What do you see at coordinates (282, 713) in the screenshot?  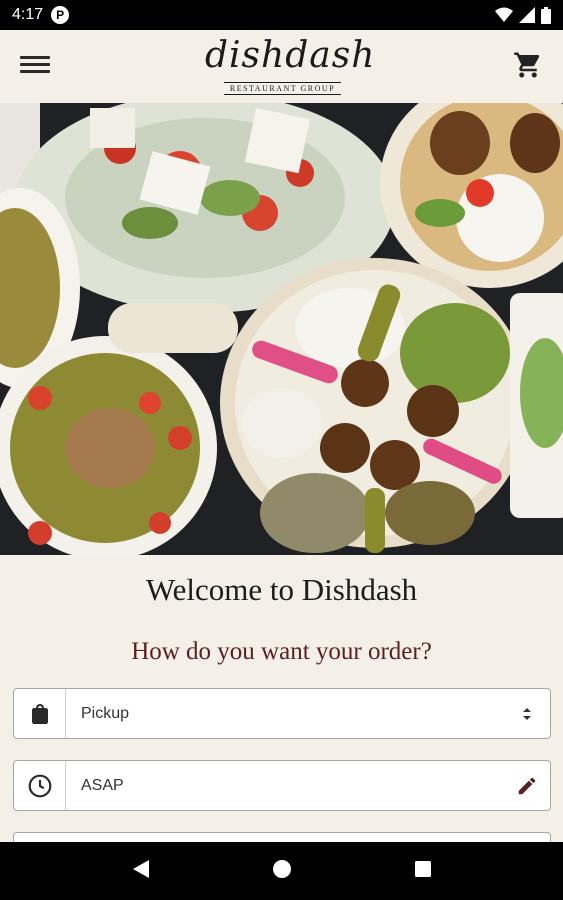 I see `order-type-select: Pickup` at bounding box center [282, 713].